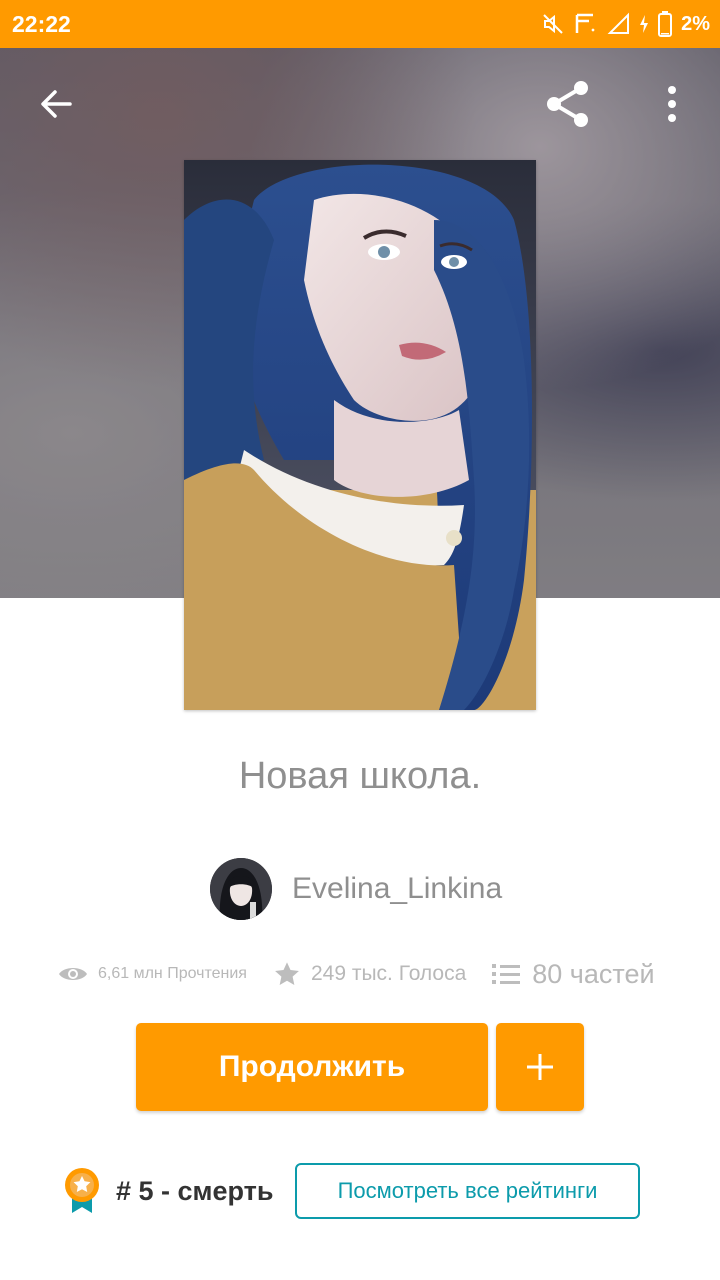  I want to click on charging-icon, so click(644, 24).